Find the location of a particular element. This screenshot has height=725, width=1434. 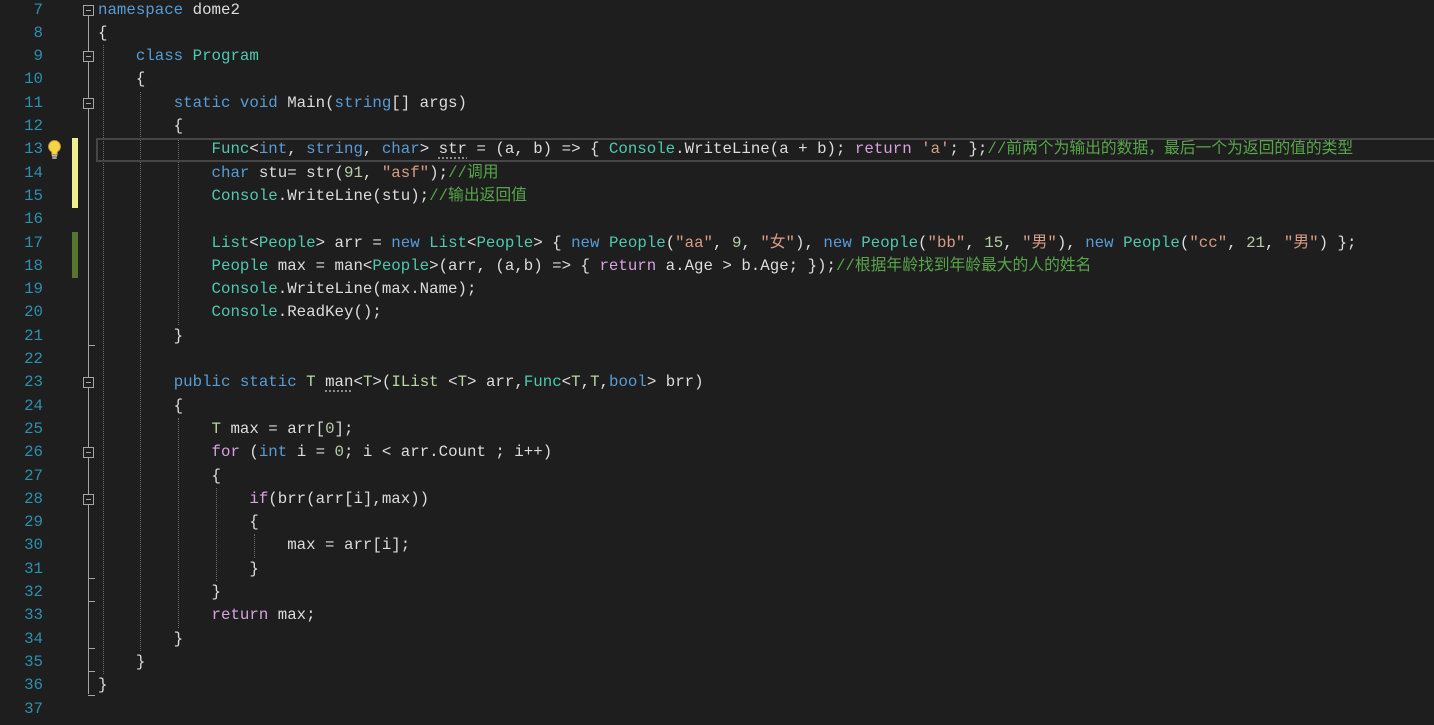

keyword-token: int is located at coordinates (273, 149).